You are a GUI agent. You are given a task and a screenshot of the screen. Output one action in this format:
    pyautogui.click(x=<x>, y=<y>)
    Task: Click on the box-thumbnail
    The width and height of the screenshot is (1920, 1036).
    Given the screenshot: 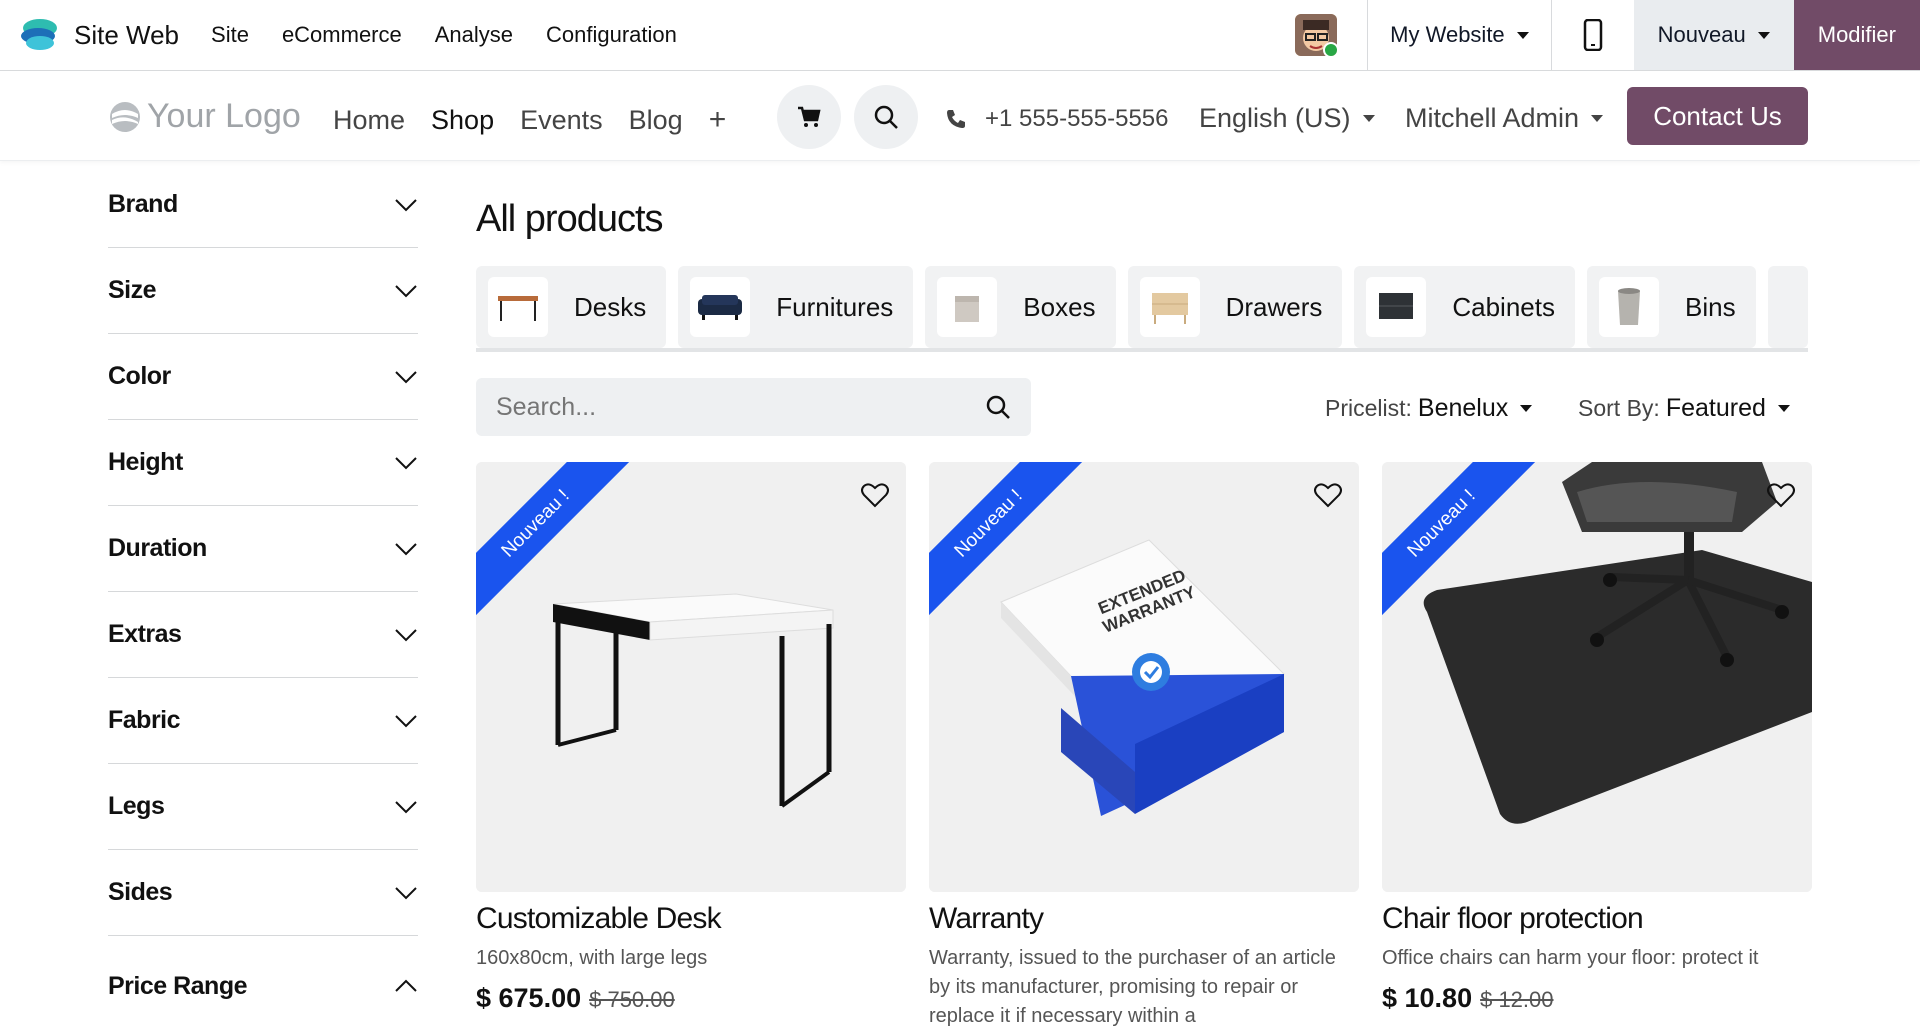 What is the action you would take?
    pyautogui.click(x=967, y=307)
    